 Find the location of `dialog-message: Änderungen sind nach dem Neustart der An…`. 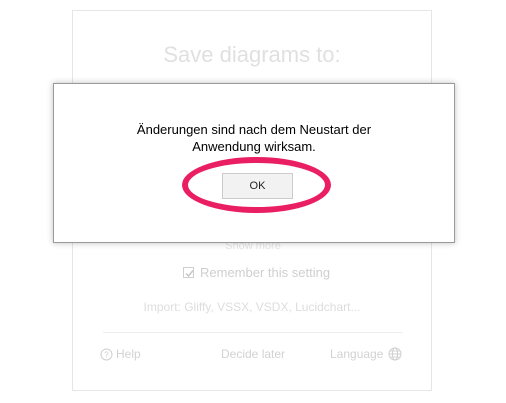

dialog-message: Änderungen sind nach dem Neustart der An… is located at coordinates (254, 138).